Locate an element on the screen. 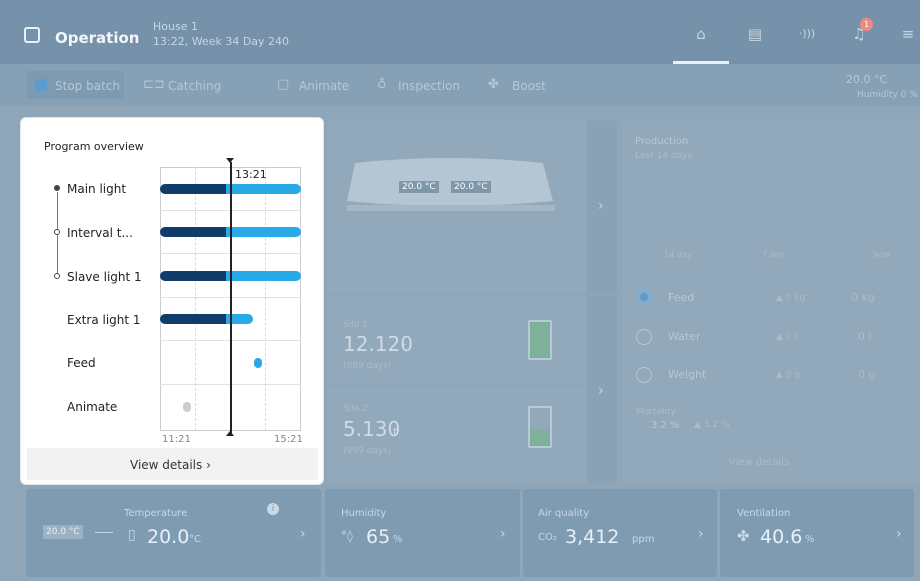 This screenshot has height=581, width=920. inspection-icon: ♁ is located at coordinates (382, 84).